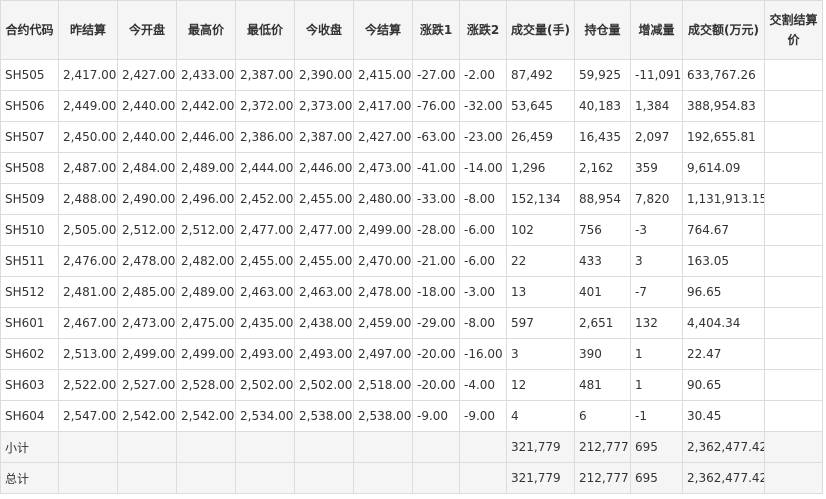  What do you see at coordinates (540, 478) in the screenshot?
I see `cell-volume: 321,779` at bounding box center [540, 478].